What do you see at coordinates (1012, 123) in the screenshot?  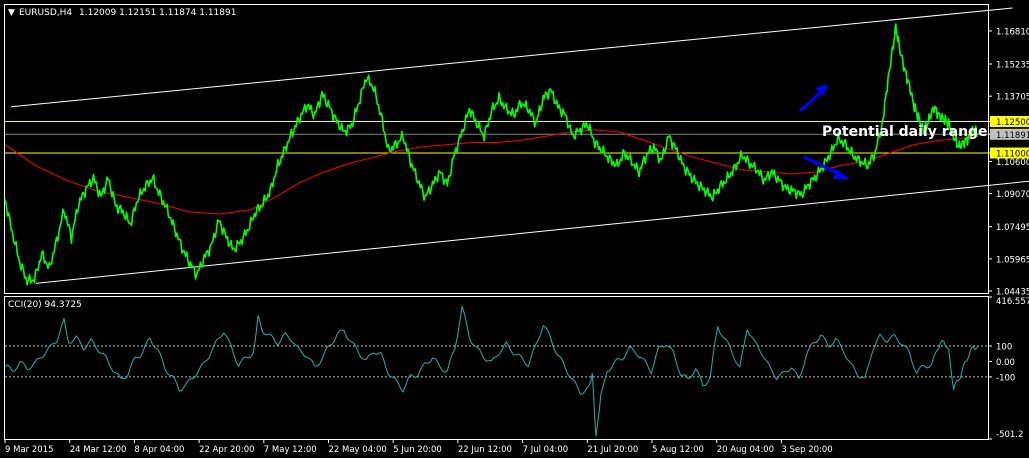 I see `y-tick-label: 1.12500` at bounding box center [1012, 123].